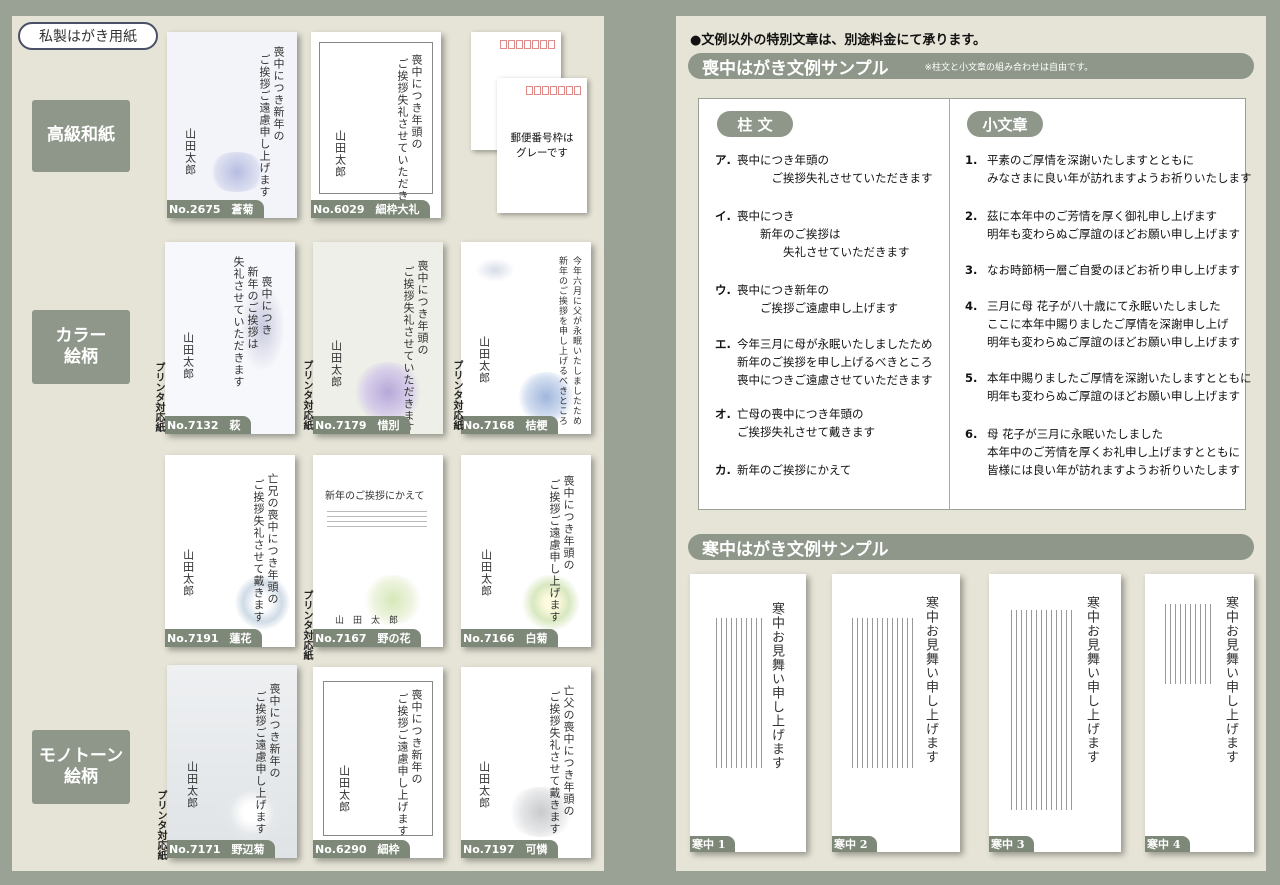 The width and height of the screenshot is (1280, 885). Describe the element at coordinates (361, 849) in the screenshot. I see `card-number-label: No.6290 細枠` at that location.